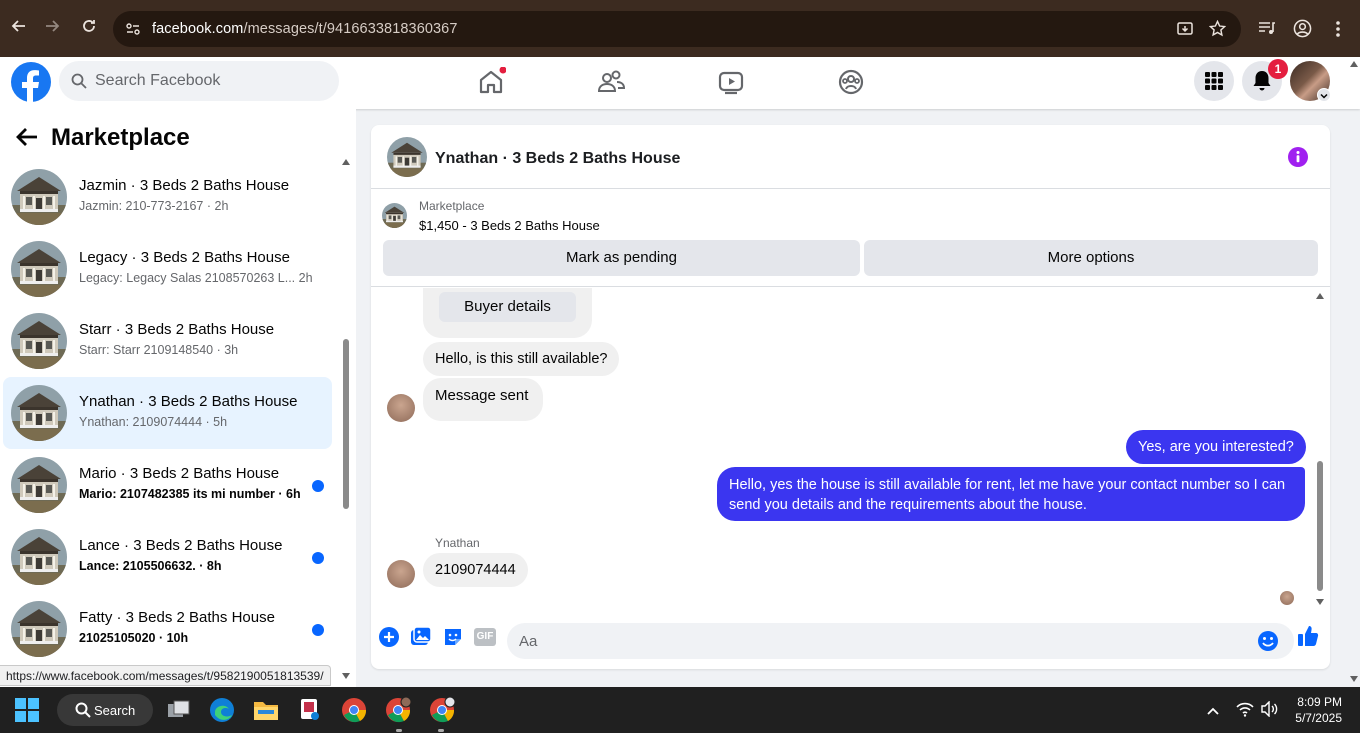  What do you see at coordinates (1308, 635) in the screenshot?
I see `thumbs-up-icon` at bounding box center [1308, 635].